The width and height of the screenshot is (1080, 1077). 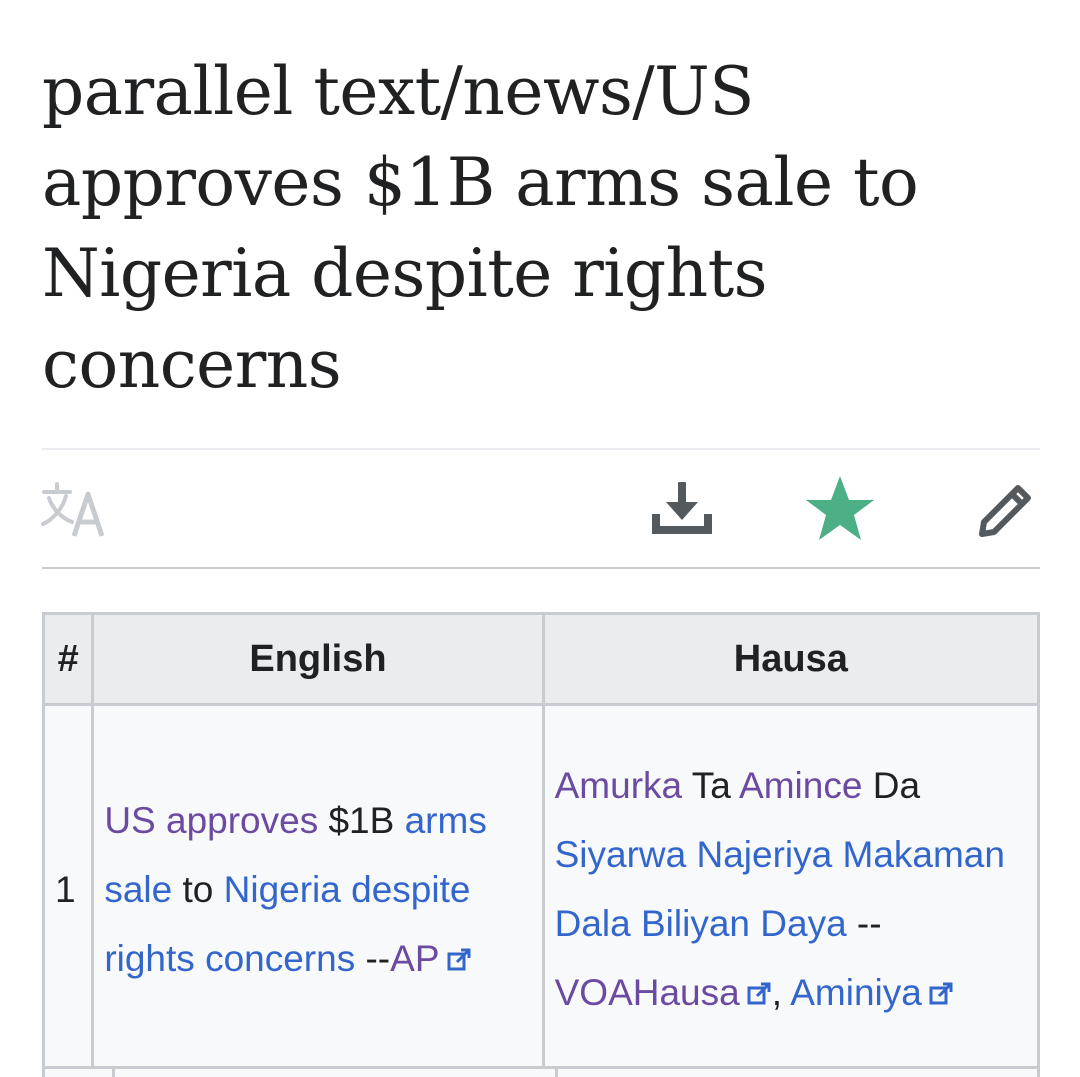 What do you see at coordinates (891, 785) in the screenshot?
I see `hausa-text: Da` at bounding box center [891, 785].